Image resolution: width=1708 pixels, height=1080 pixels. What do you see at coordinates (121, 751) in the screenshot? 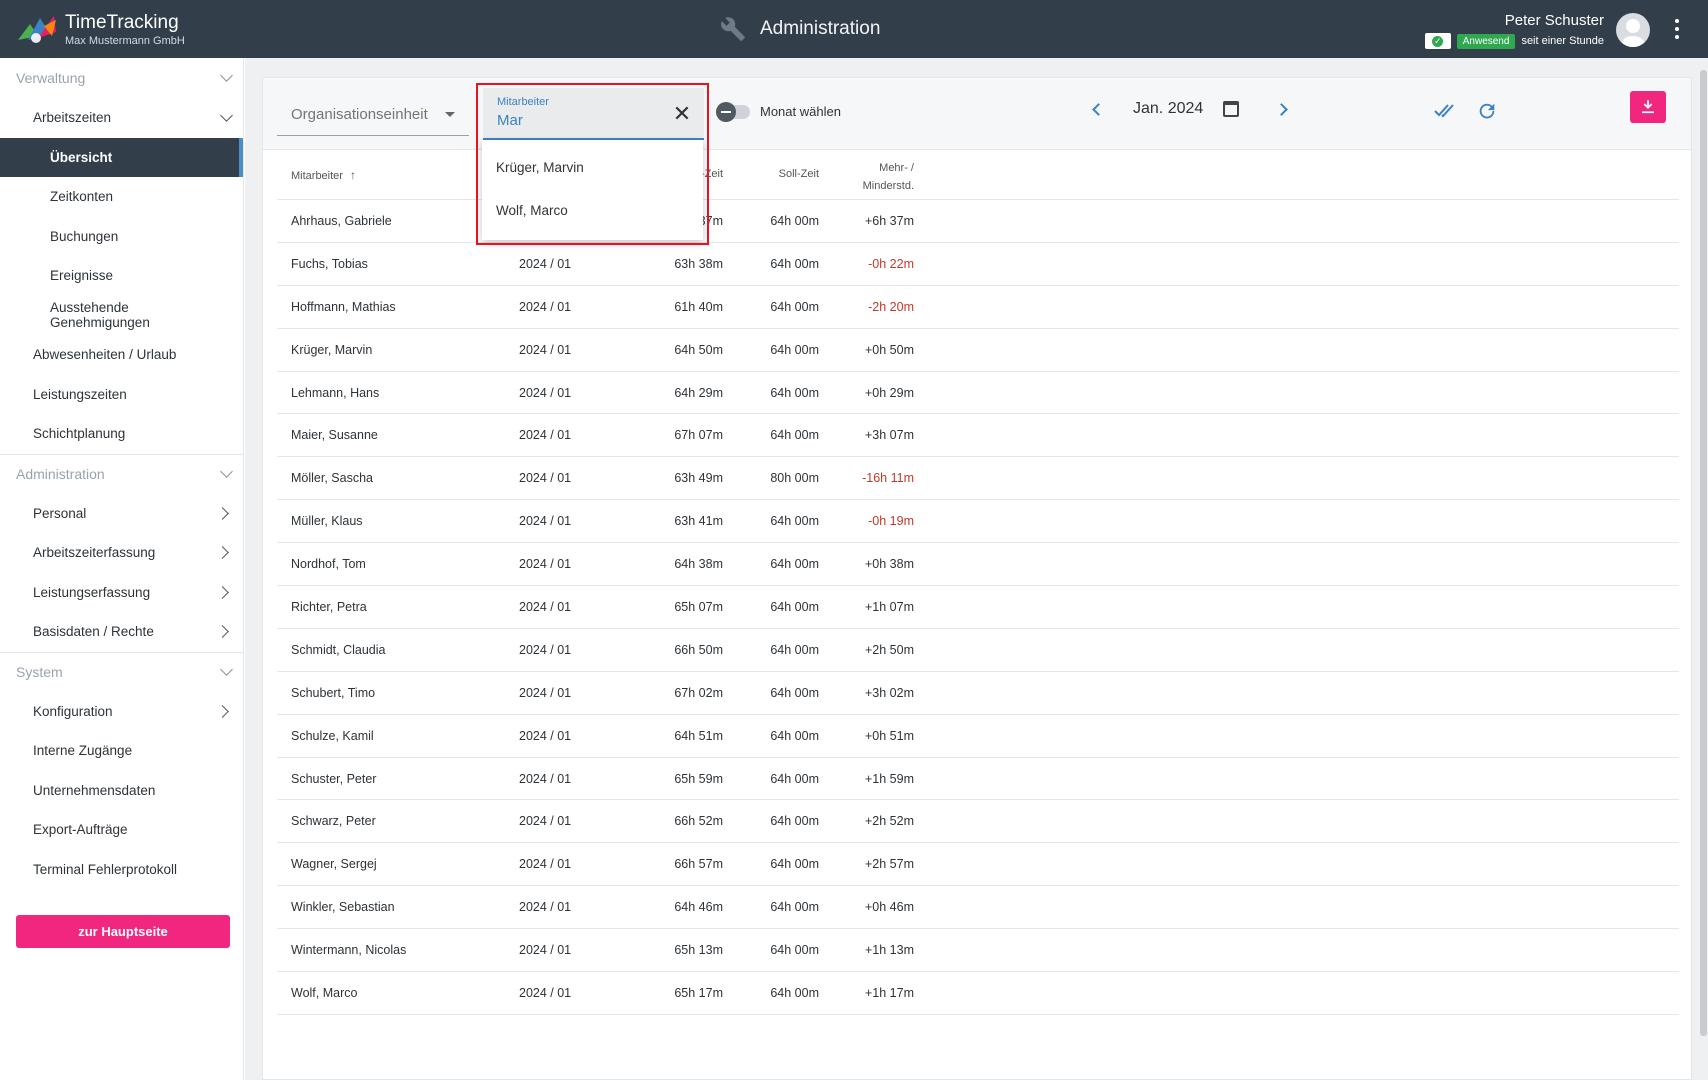
I see `sidebar-item-interne-zugaenge: Interne Zugänge` at bounding box center [121, 751].